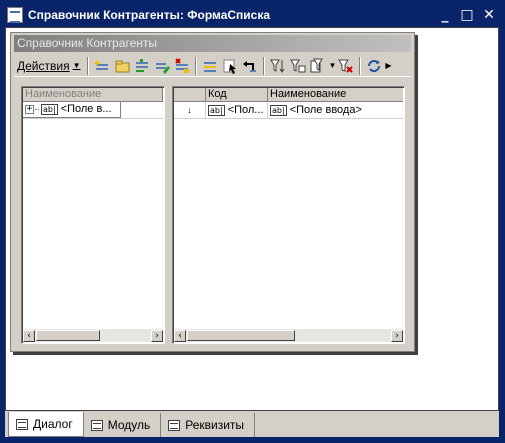  I want to click on tab-attributes: Реквизиты, so click(208, 425).